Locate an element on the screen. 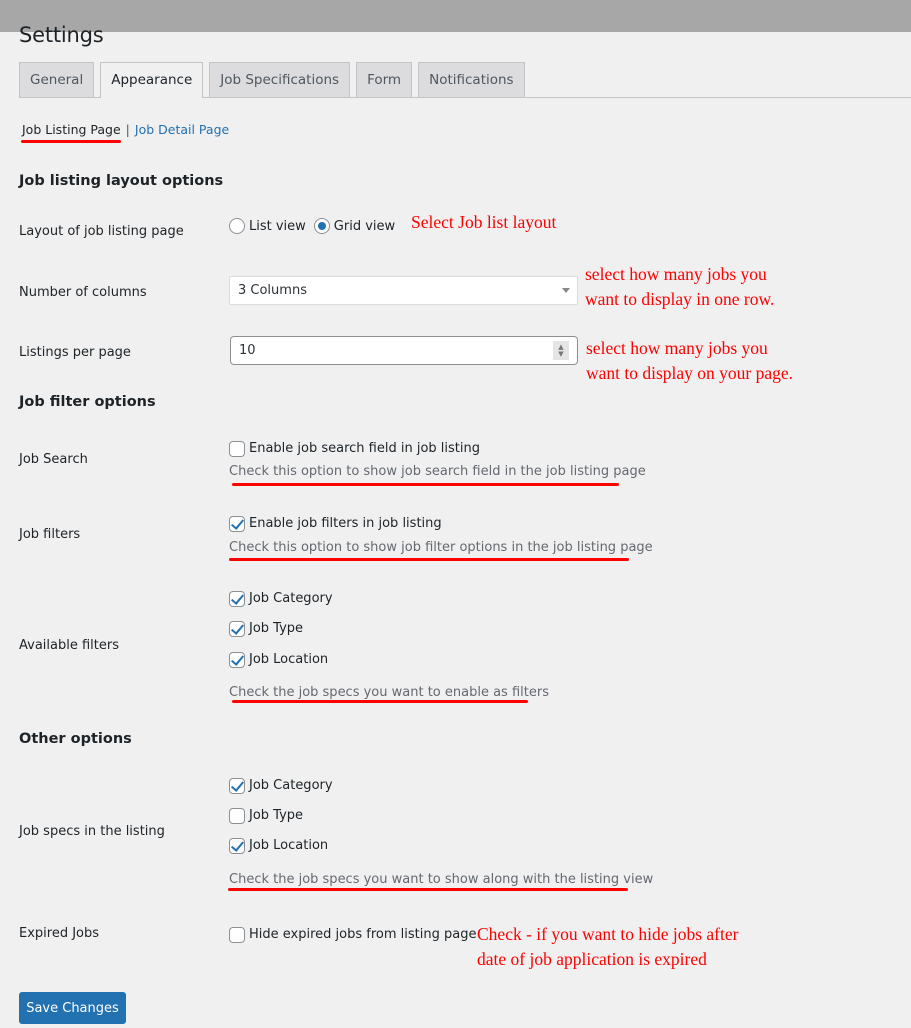  tab-job-specifications: Job Specifications is located at coordinates (280, 79).